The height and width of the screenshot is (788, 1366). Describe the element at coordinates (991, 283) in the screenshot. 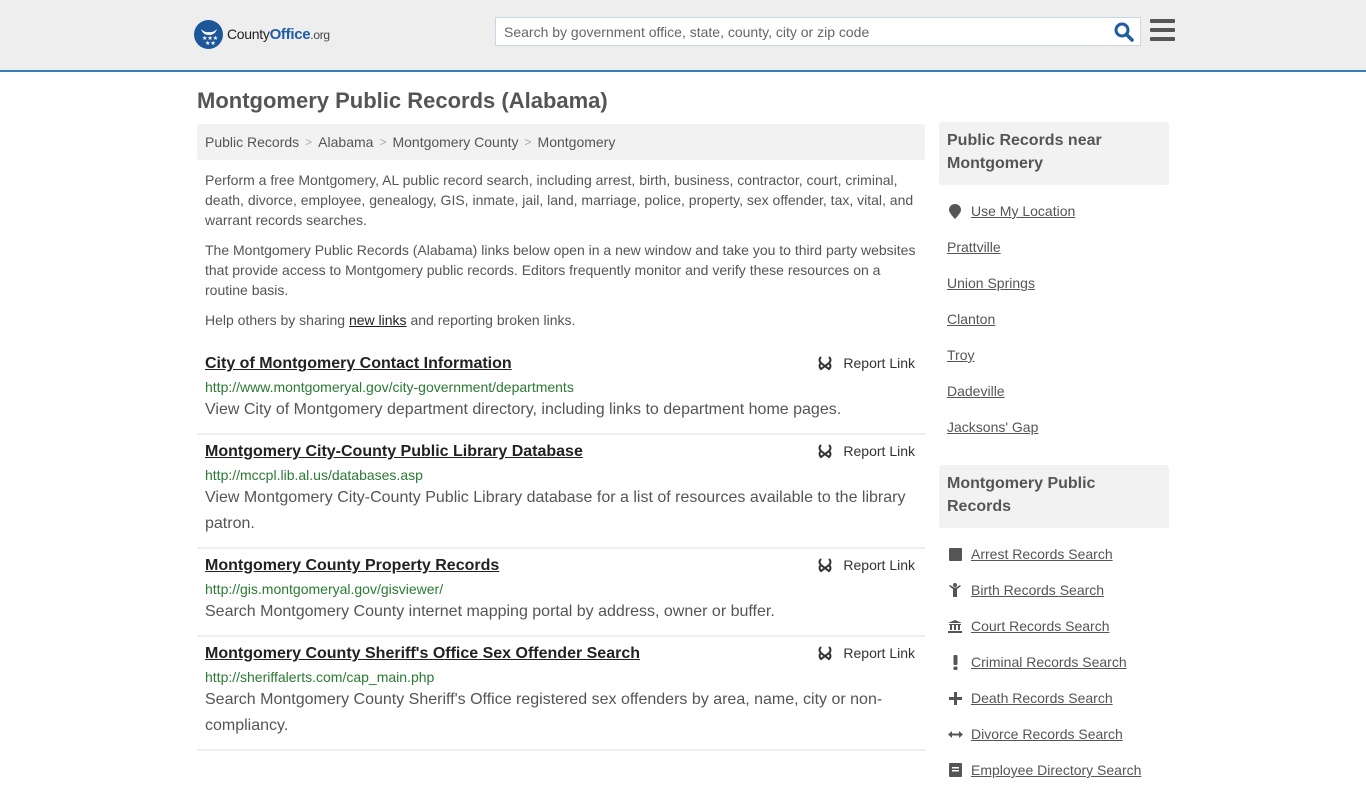

I see `nearby-city-link: Union Springs` at that location.